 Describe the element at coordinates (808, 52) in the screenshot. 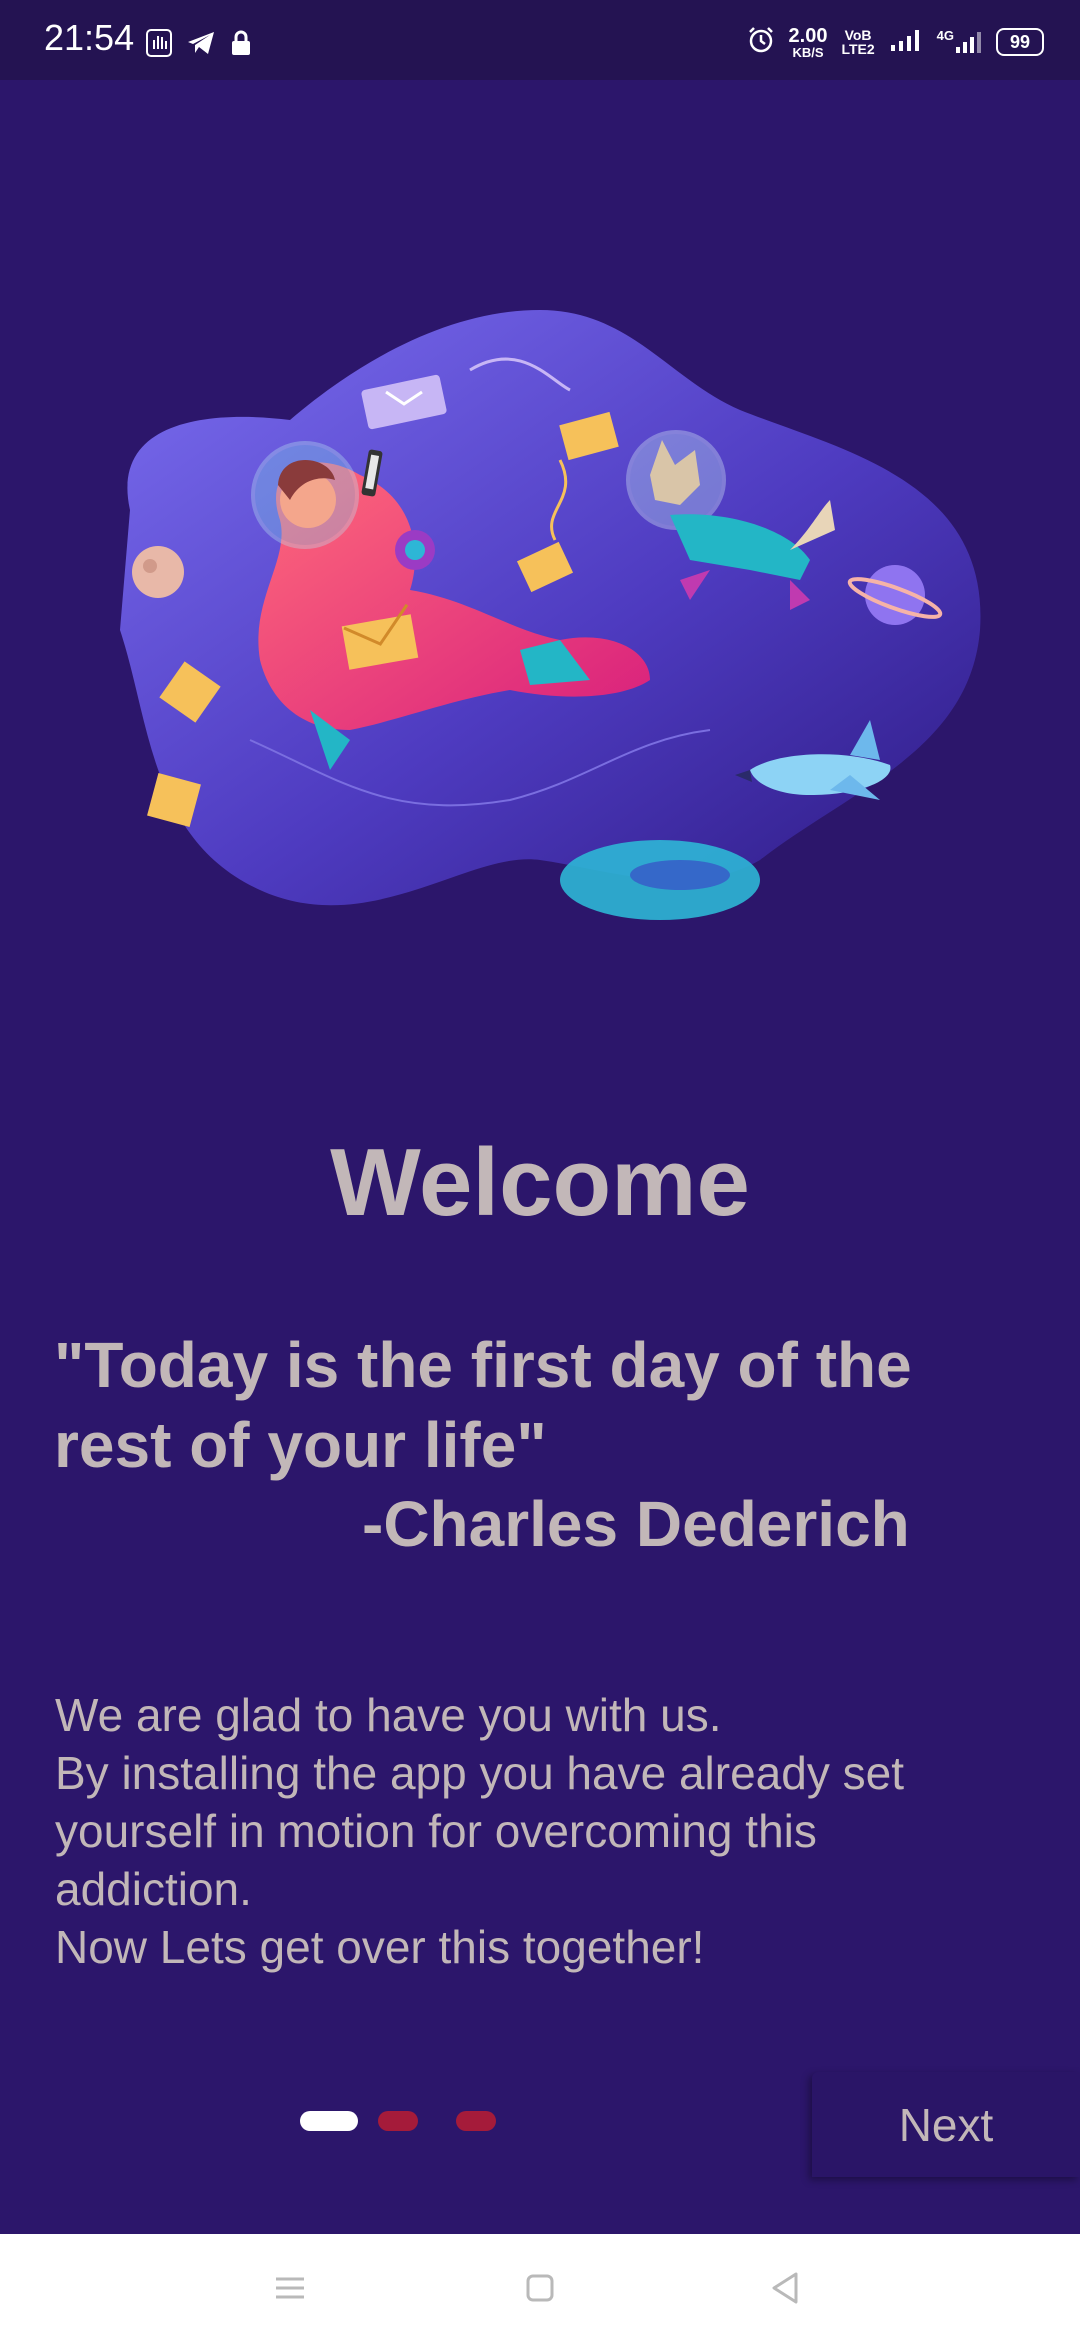

I see `net-speed-unit: KB/S` at that location.